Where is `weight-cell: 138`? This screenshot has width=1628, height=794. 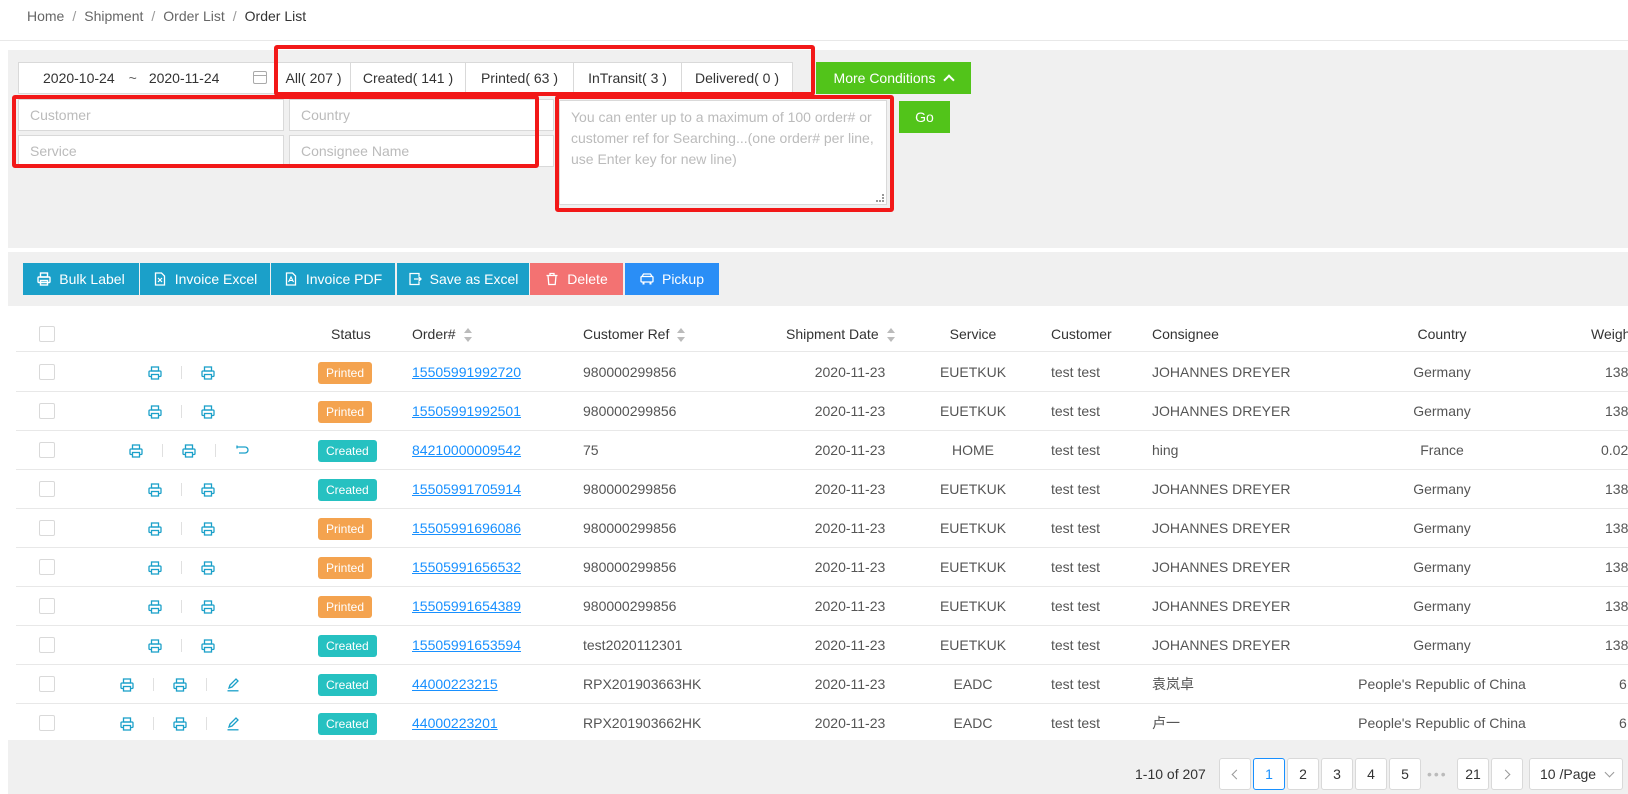 weight-cell: 138 is located at coordinates (1616, 372).